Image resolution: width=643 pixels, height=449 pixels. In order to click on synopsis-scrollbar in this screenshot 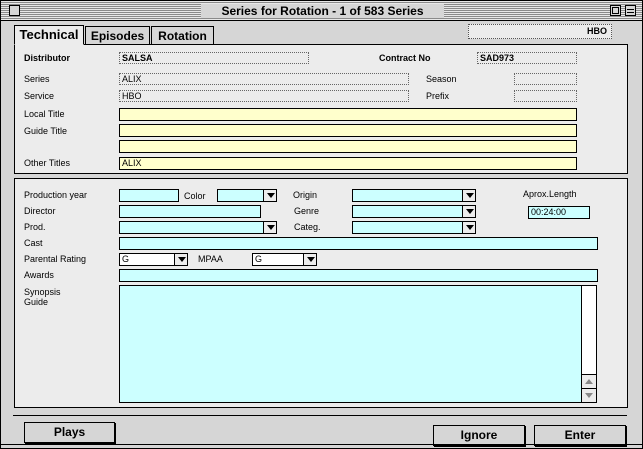, I will do `click(588, 344)`.